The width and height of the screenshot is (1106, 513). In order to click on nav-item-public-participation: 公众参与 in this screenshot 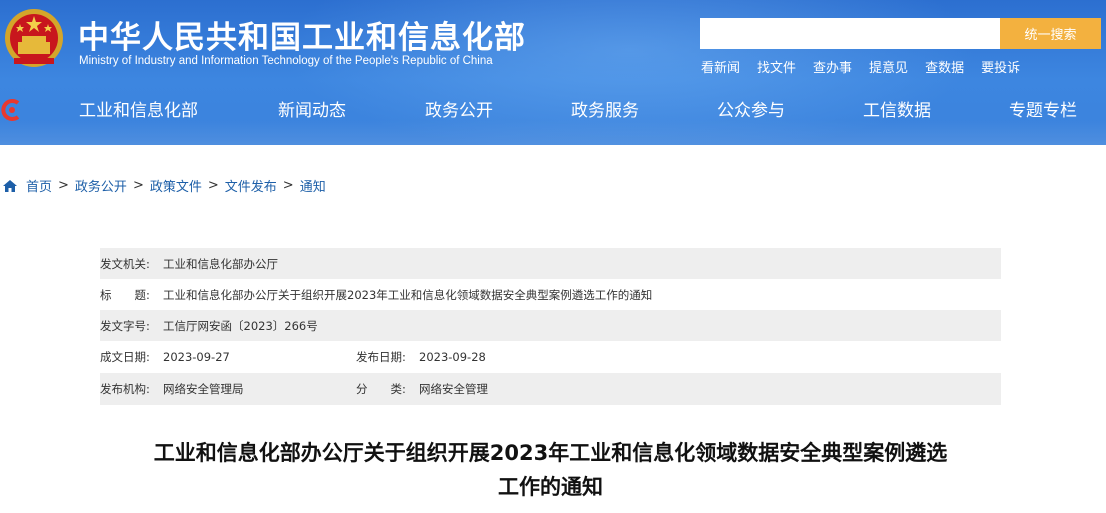, I will do `click(751, 108)`.